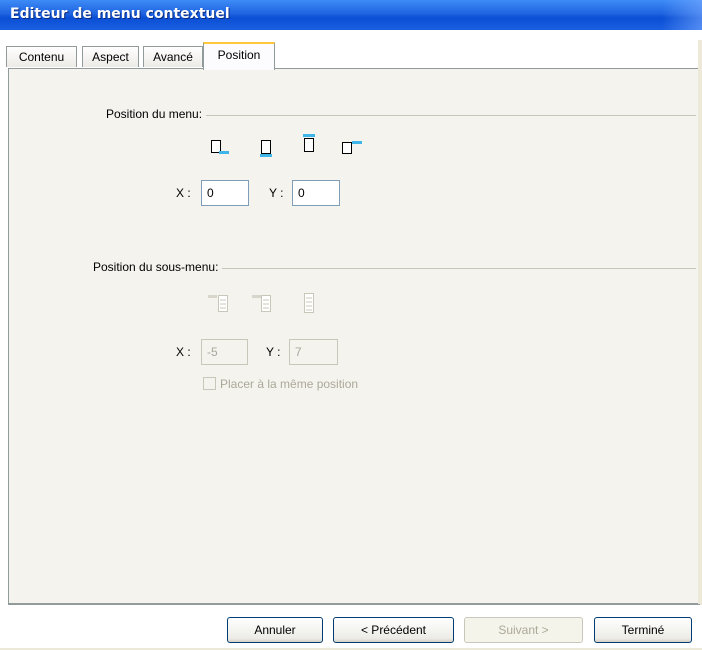 The image size is (702, 650). Describe the element at coordinates (682, 15) in the screenshot. I see `title-bar-corner` at that location.